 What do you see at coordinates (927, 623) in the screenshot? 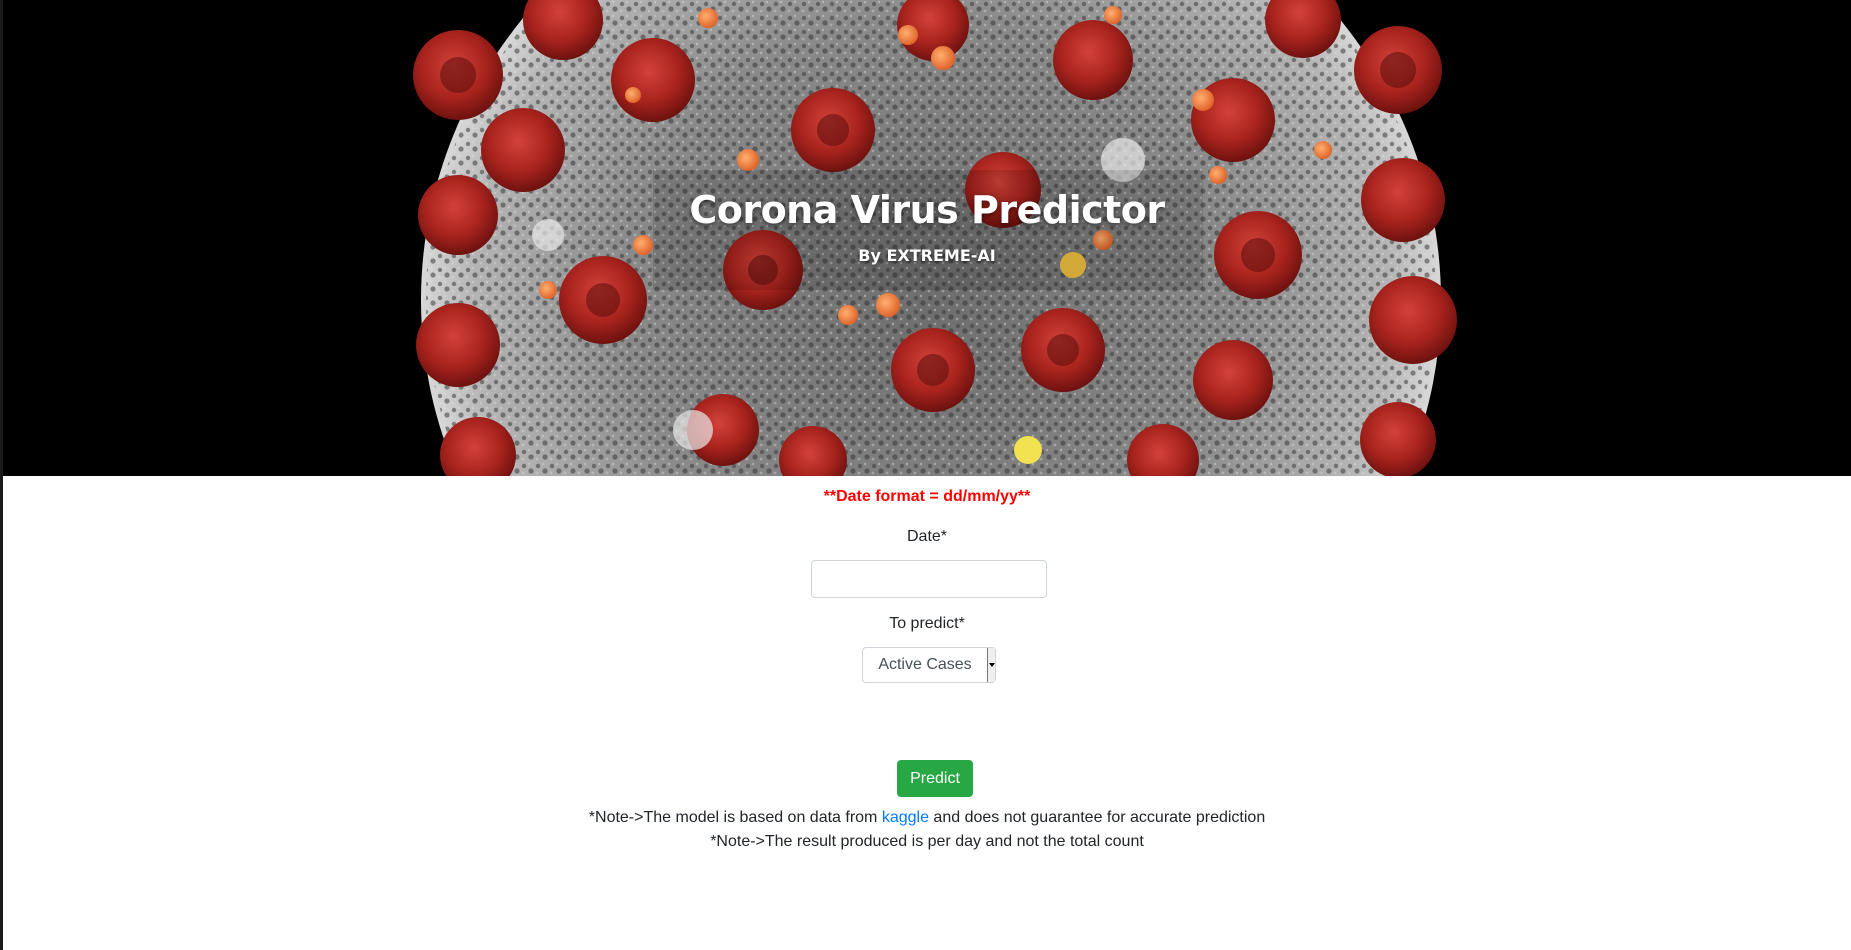
I see `to-predict-label: To predict*` at bounding box center [927, 623].